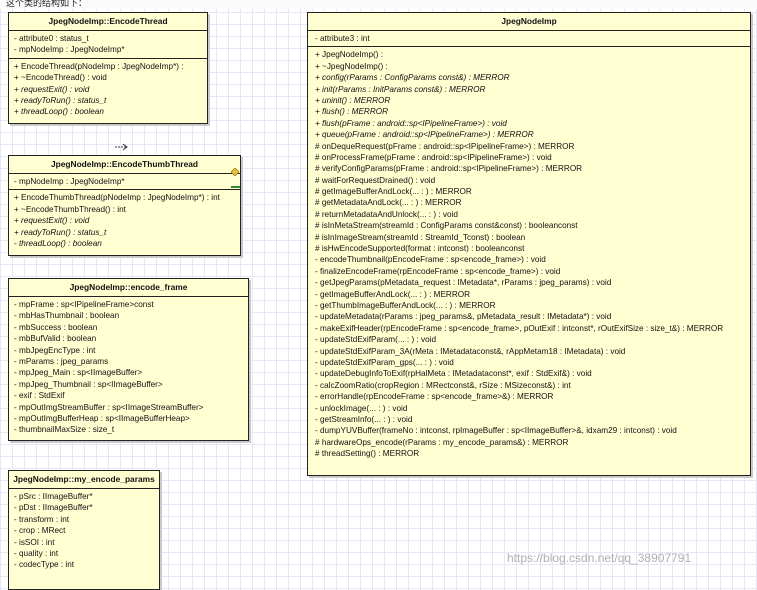  What do you see at coordinates (34, 542) in the screenshot?
I see `attribute-row: - isSOI : int` at bounding box center [34, 542].